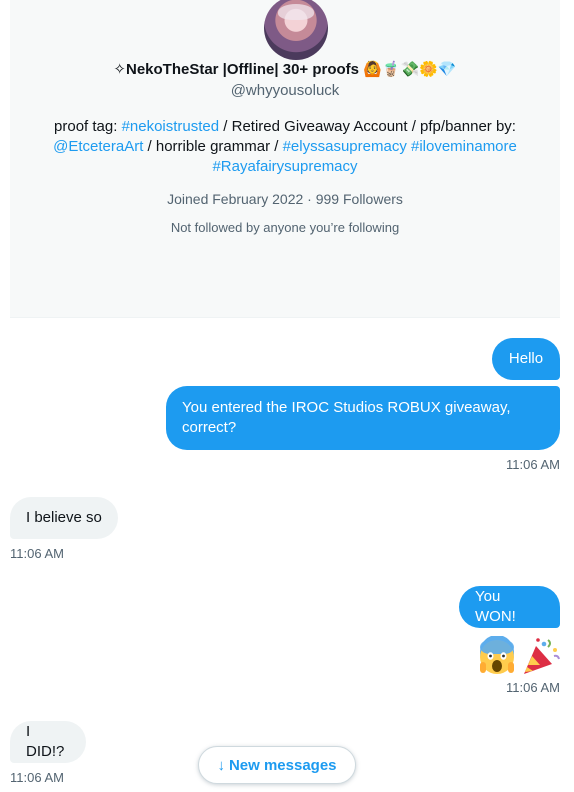 The image size is (574, 792). What do you see at coordinates (464, 146) in the screenshot?
I see `hashtag-link: #iloveminamore` at bounding box center [464, 146].